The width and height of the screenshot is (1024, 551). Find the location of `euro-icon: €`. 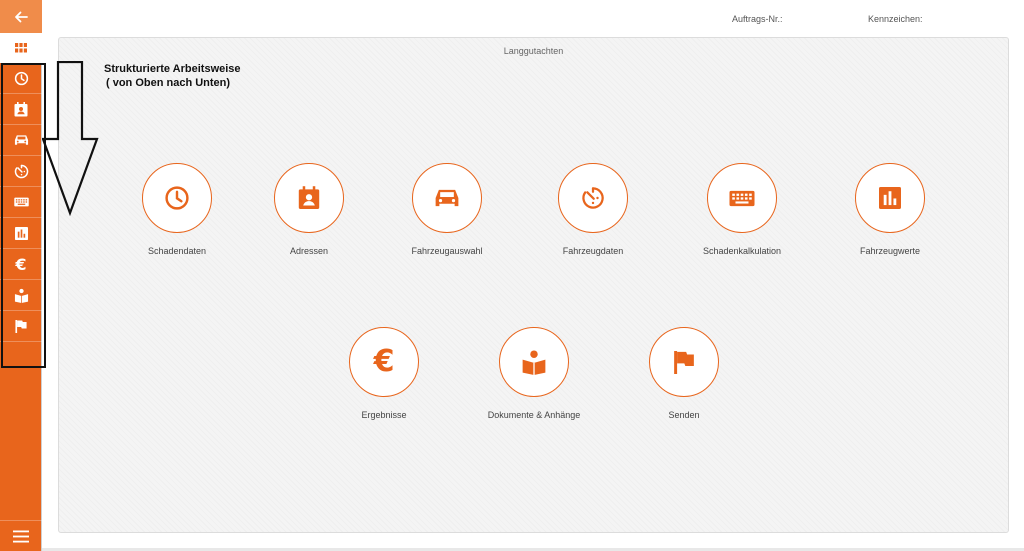

euro-icon: € is located at coordinates (384, 361).